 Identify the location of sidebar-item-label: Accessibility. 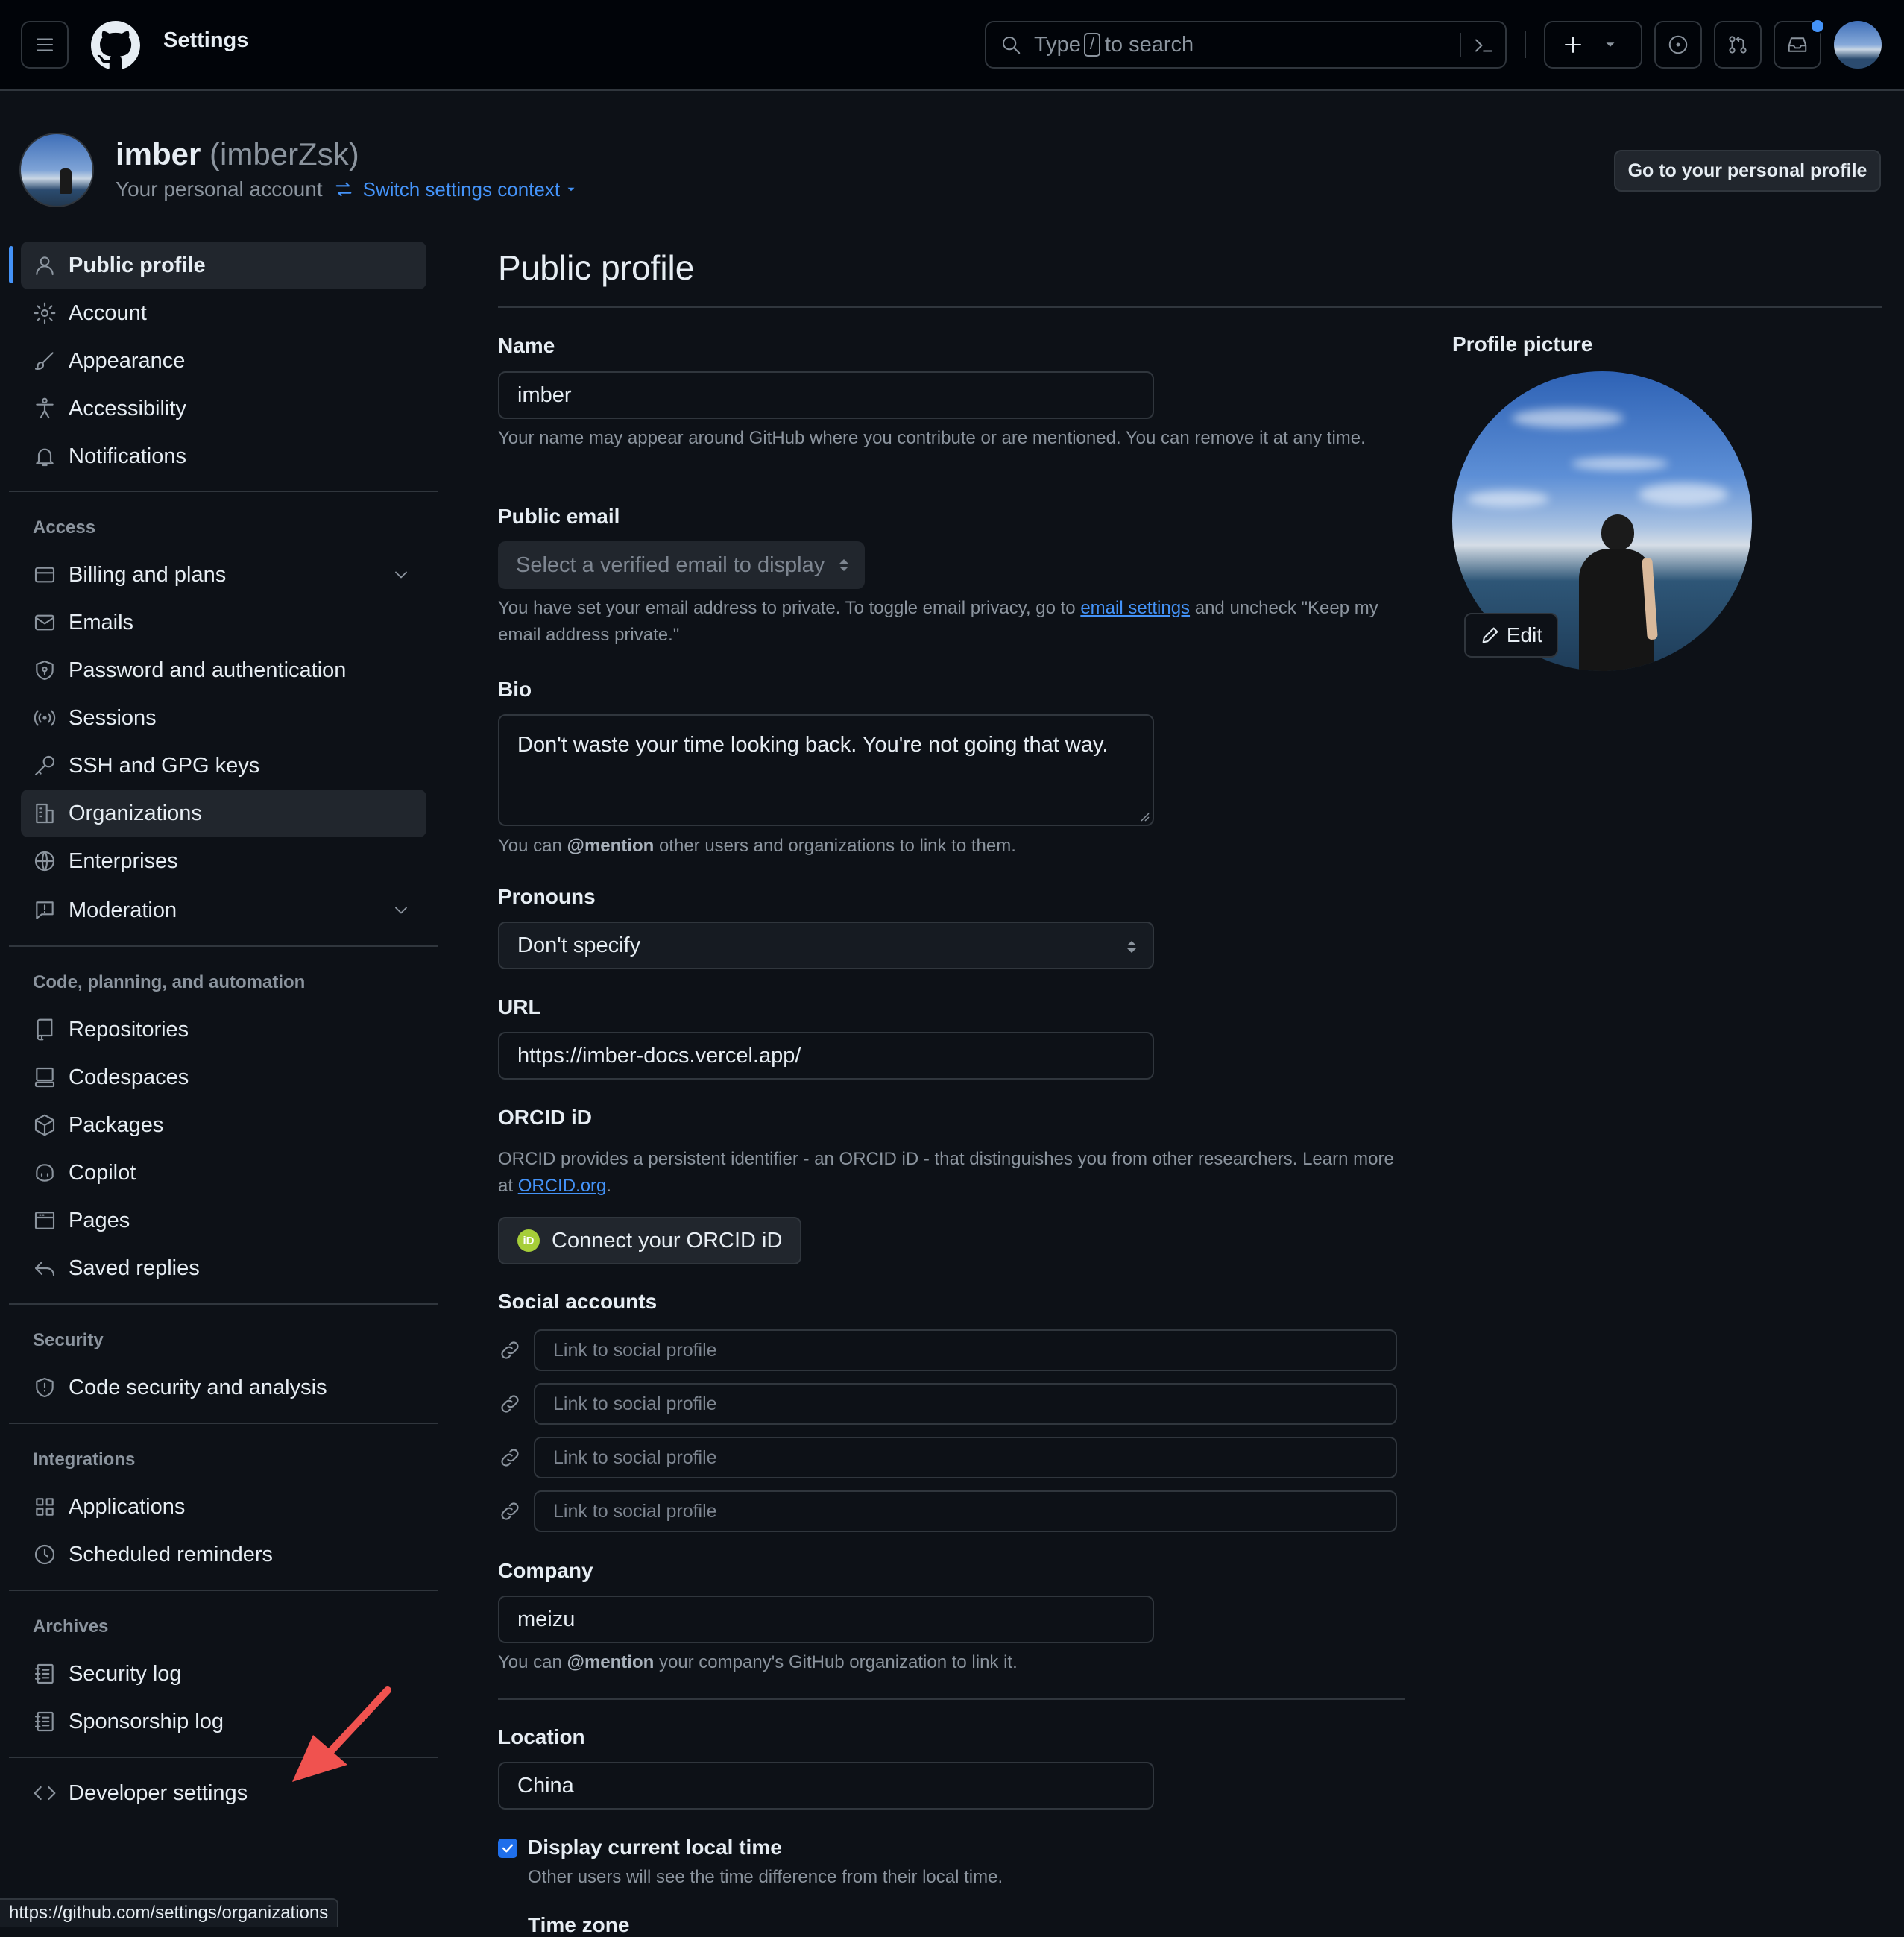
(127, 409).